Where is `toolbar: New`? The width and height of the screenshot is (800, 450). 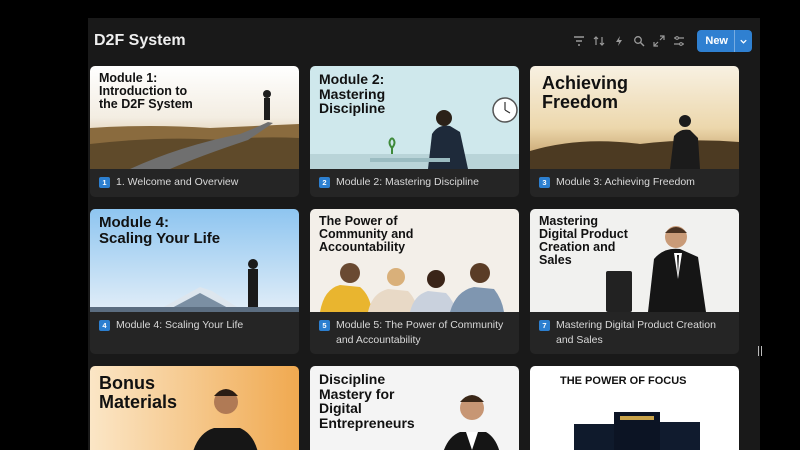 toolbar: New is located at coordinates (660, 41).